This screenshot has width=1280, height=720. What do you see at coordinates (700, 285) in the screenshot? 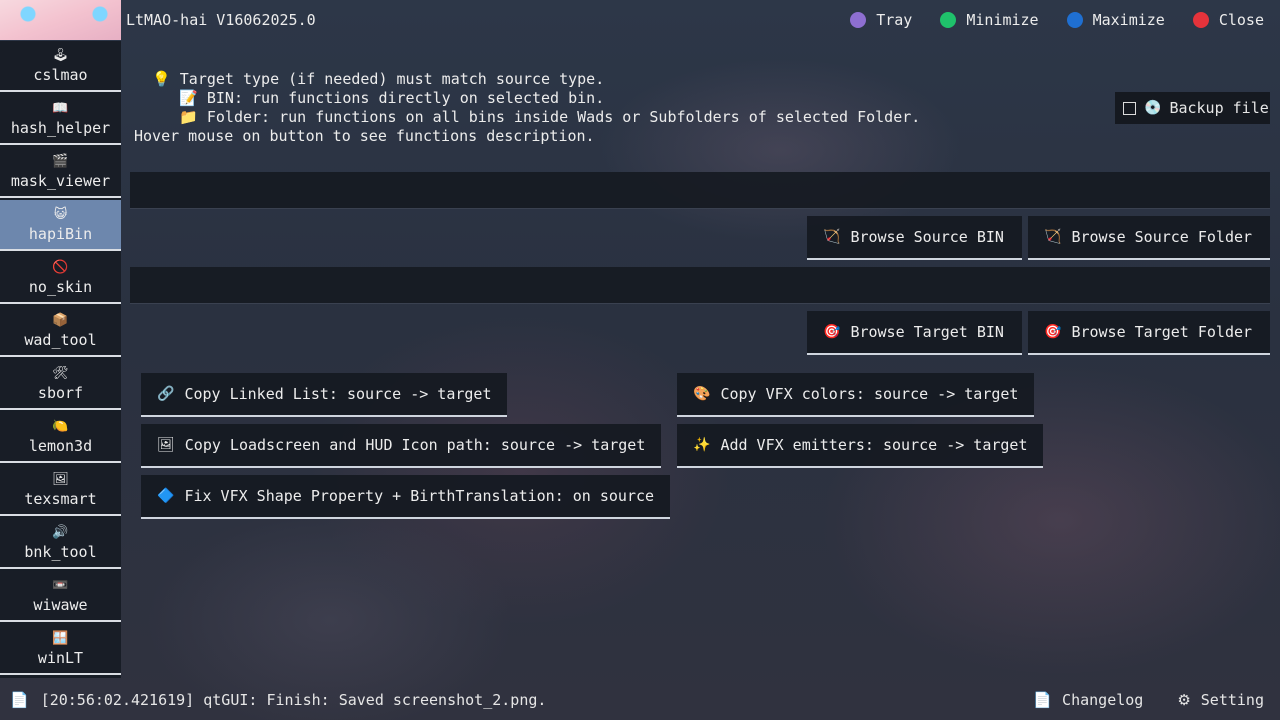
I see `target-path-input` at bounding box center [700, 285].